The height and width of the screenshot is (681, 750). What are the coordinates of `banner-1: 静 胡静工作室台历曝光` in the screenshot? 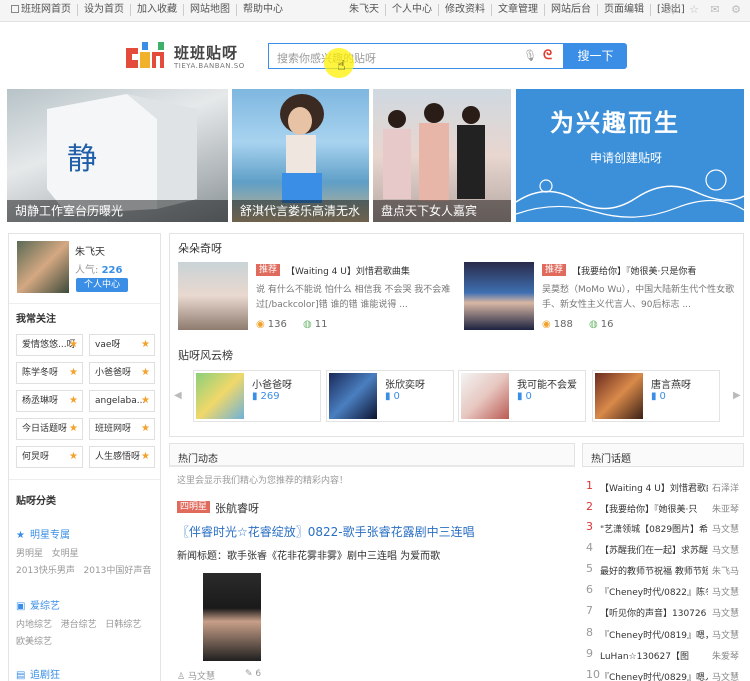 It's located at (117, 155).